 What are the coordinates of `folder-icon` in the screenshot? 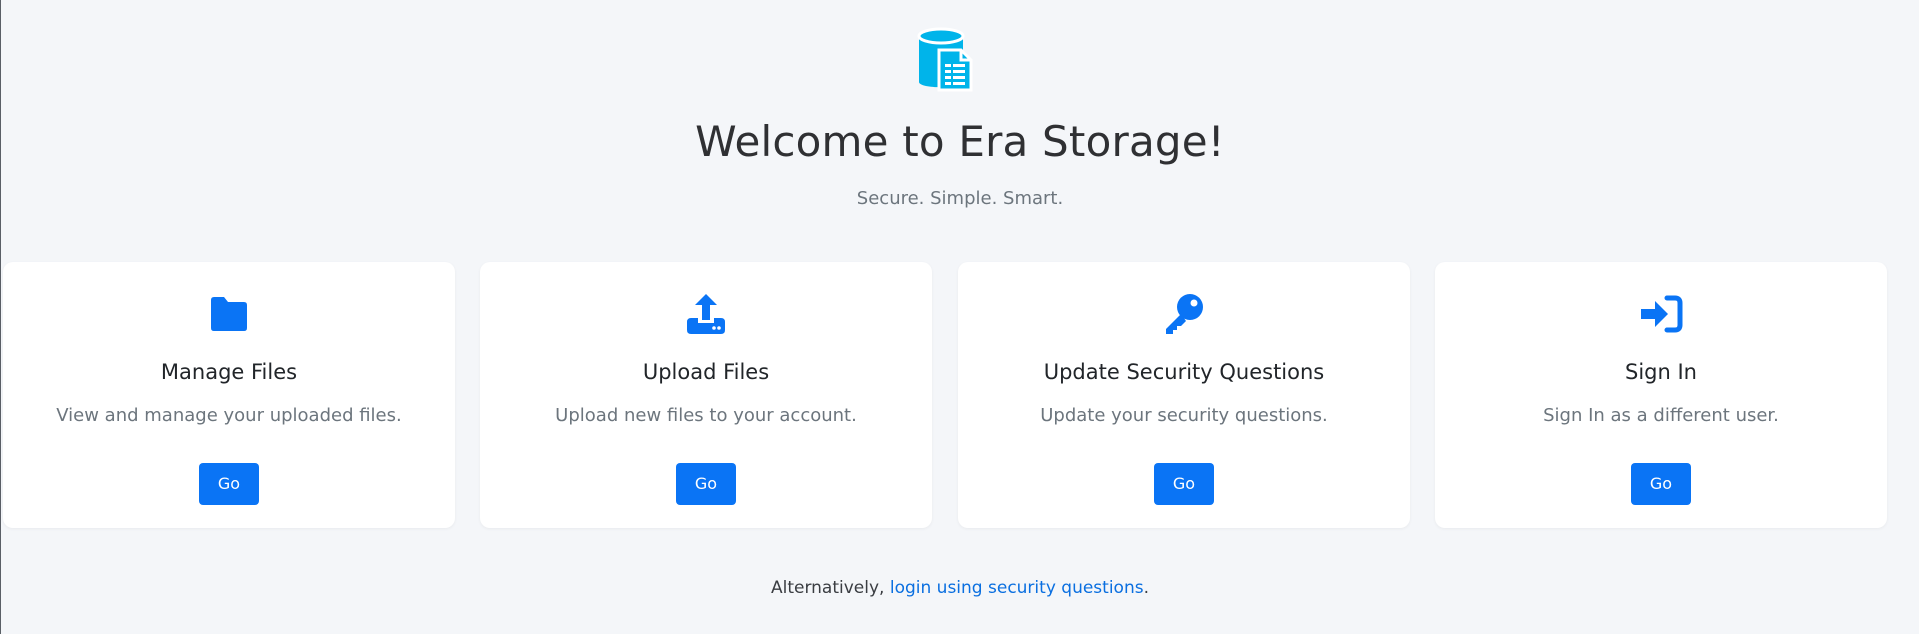 It's located at (229, 314).